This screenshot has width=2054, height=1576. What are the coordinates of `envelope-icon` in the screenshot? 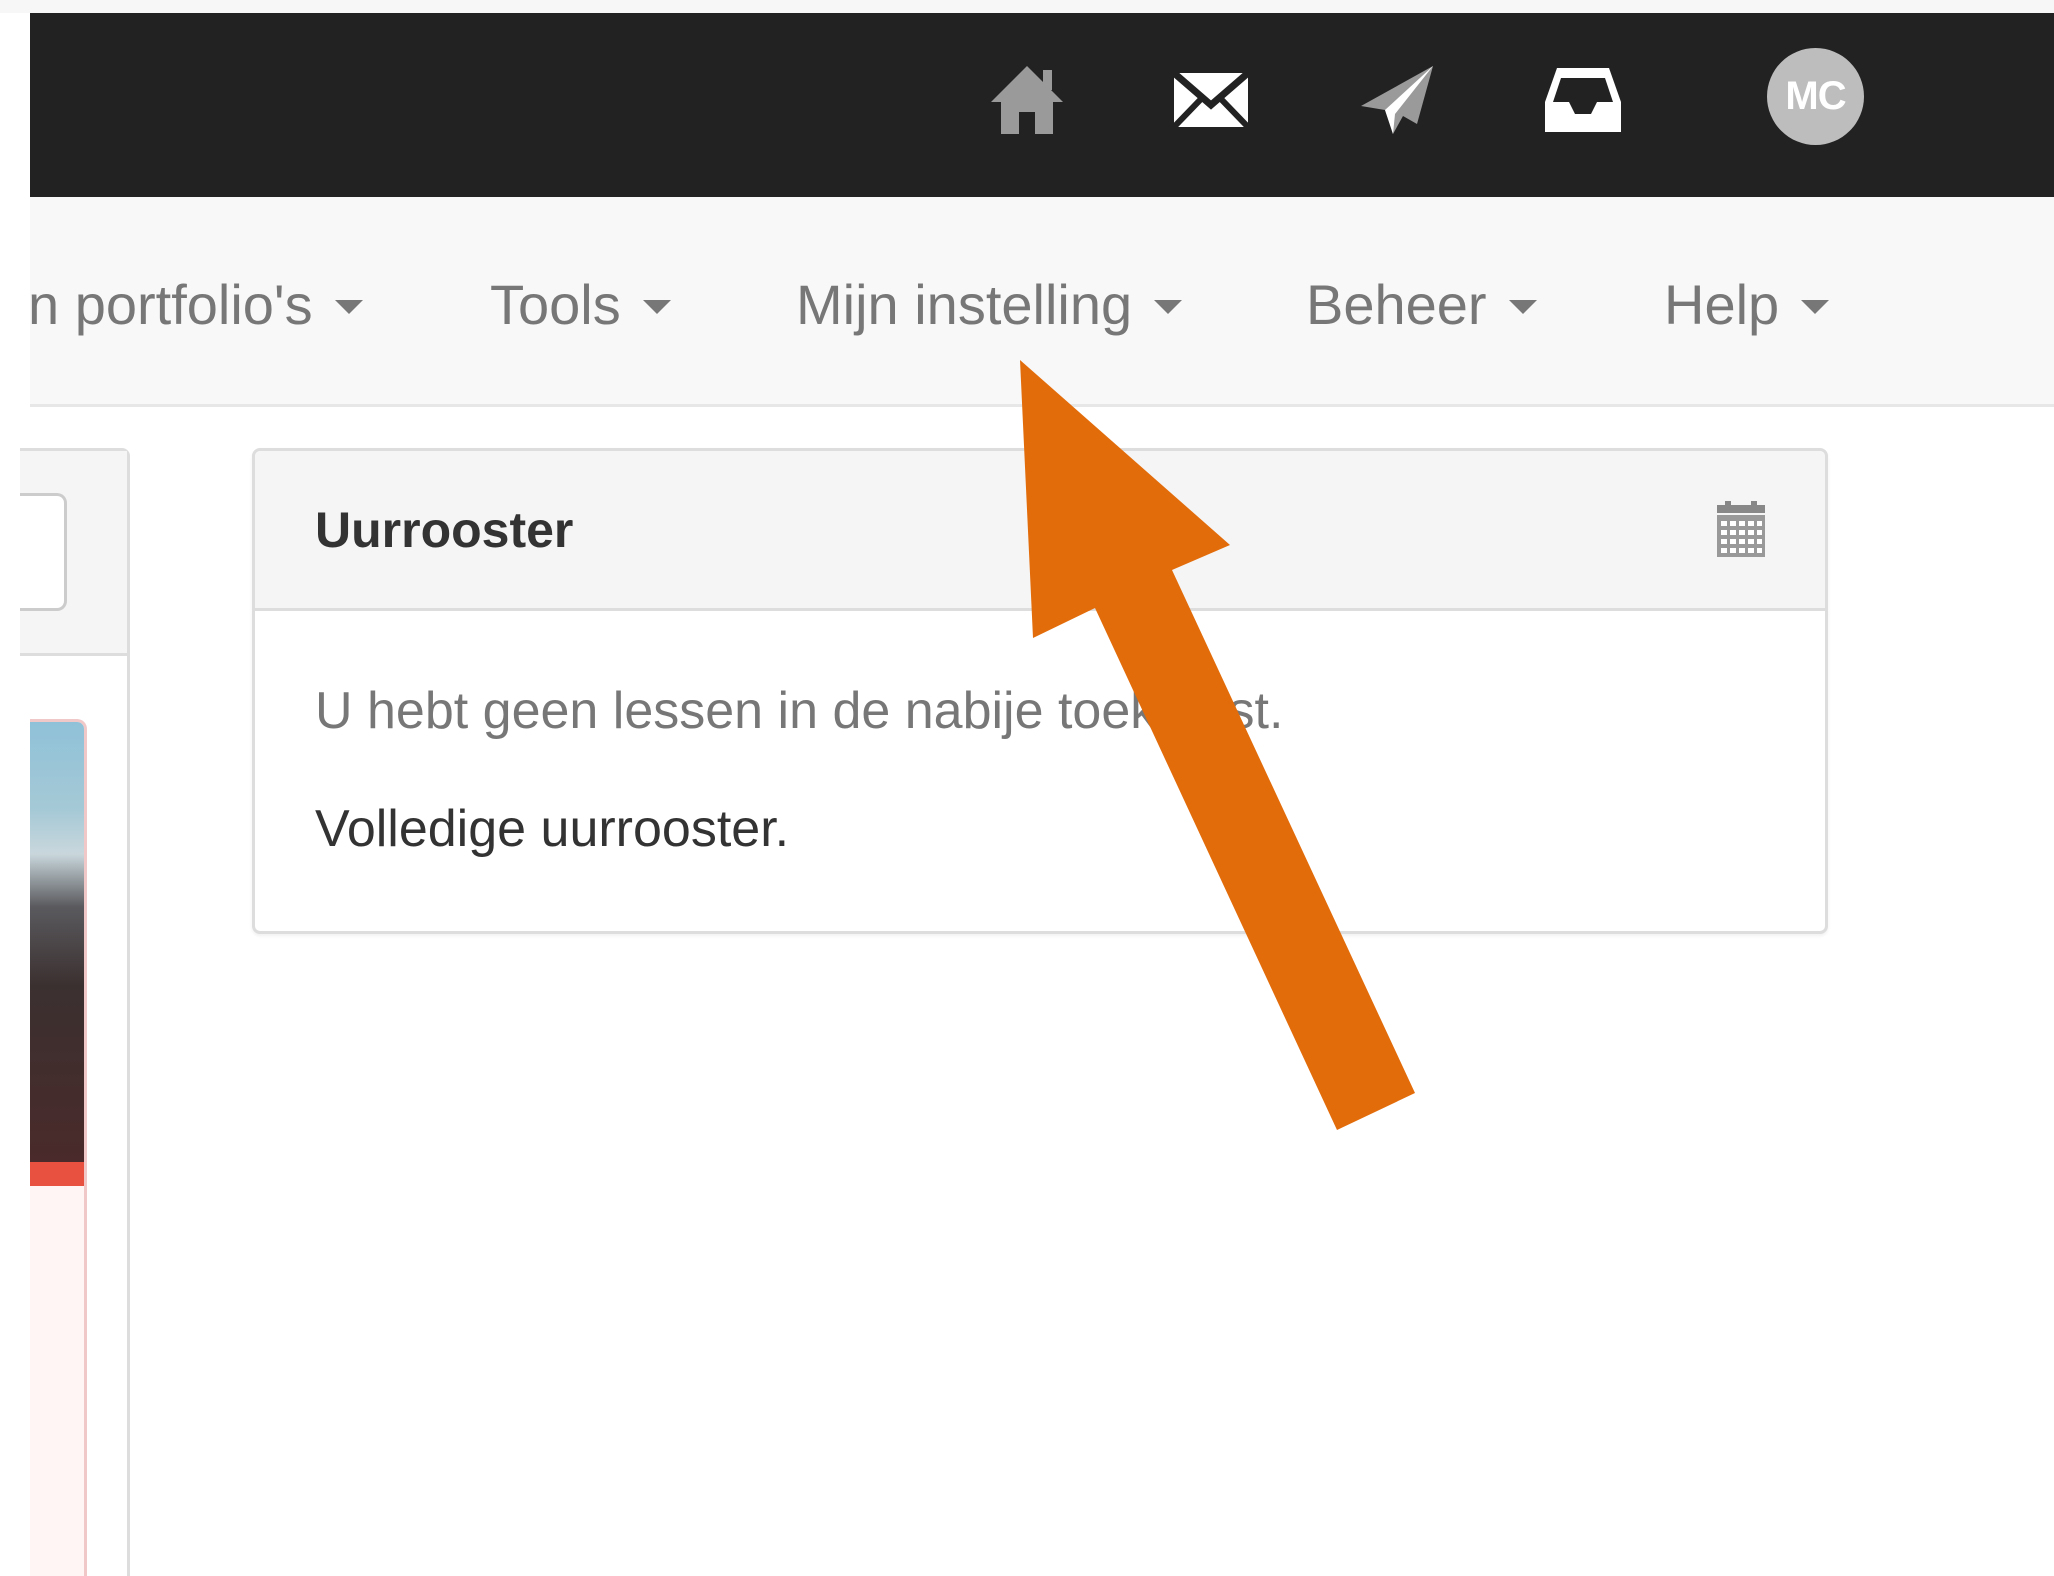 It's located at (1211, 100).